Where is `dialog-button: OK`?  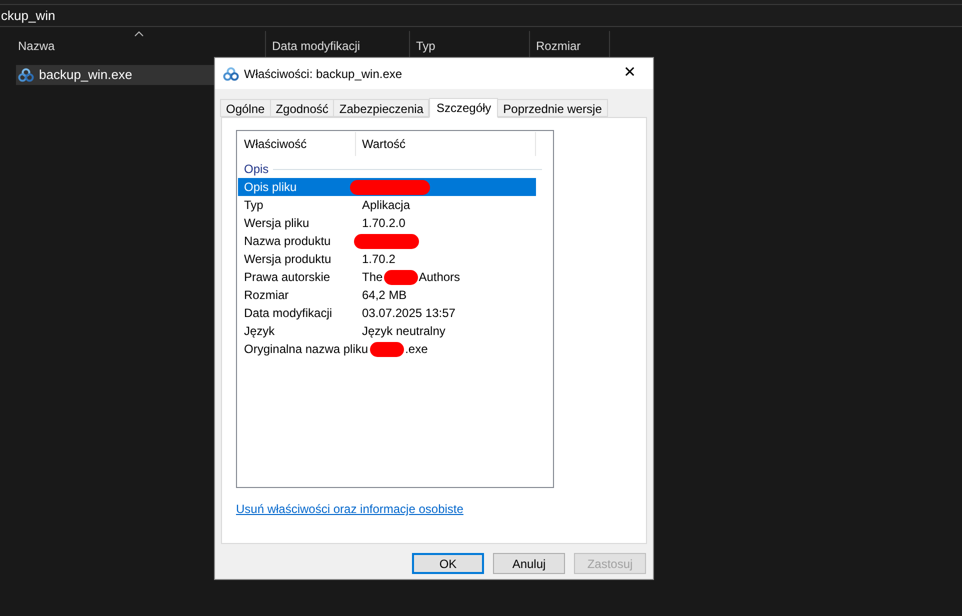 dialog-button: OK is located at coordinates (448, 563).